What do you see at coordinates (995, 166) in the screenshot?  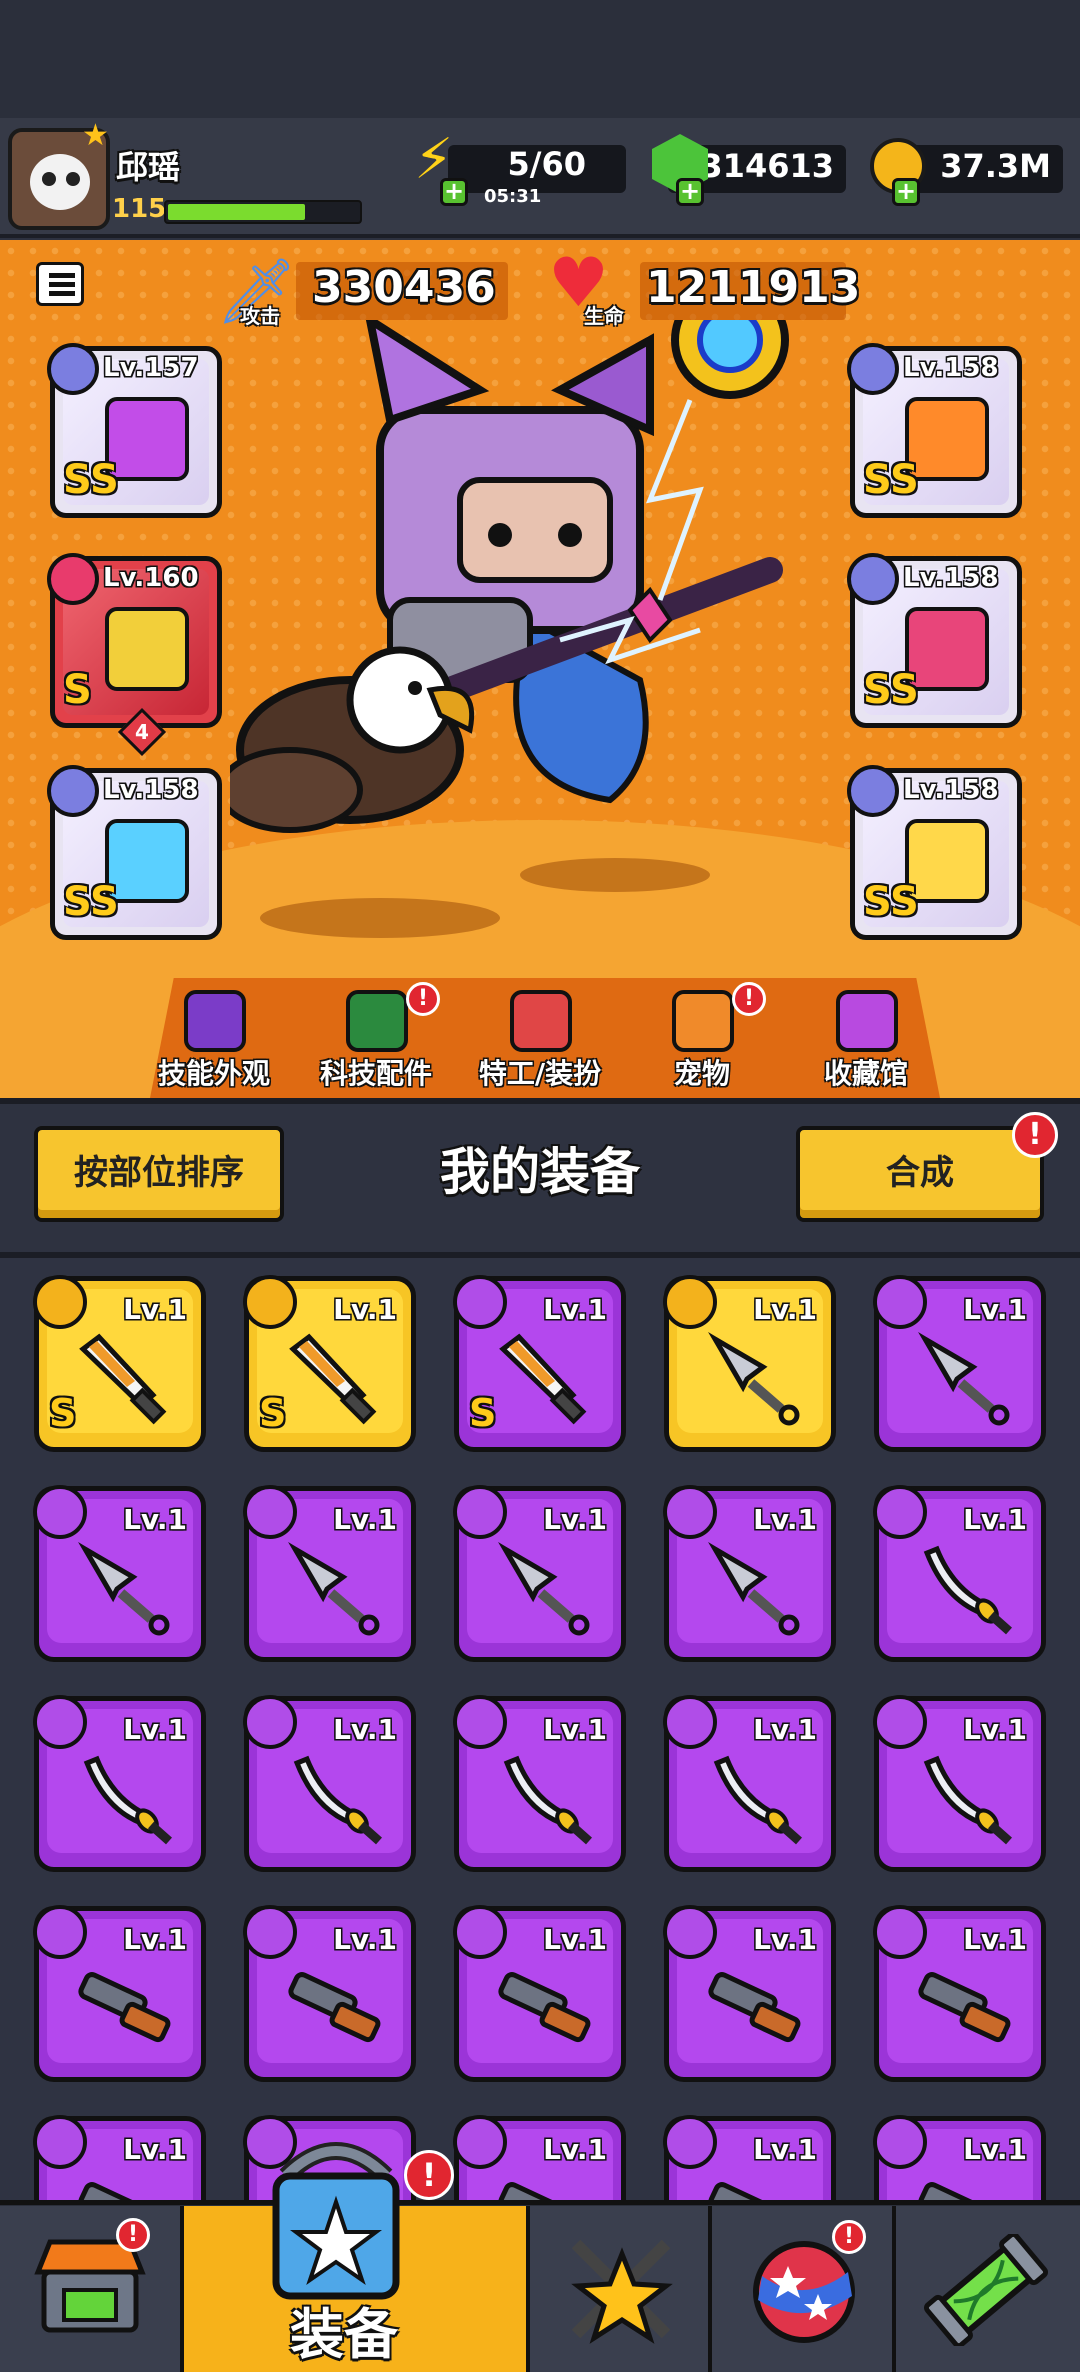 I see `gold-value: 37.3M` at bounding box center [995, 166].